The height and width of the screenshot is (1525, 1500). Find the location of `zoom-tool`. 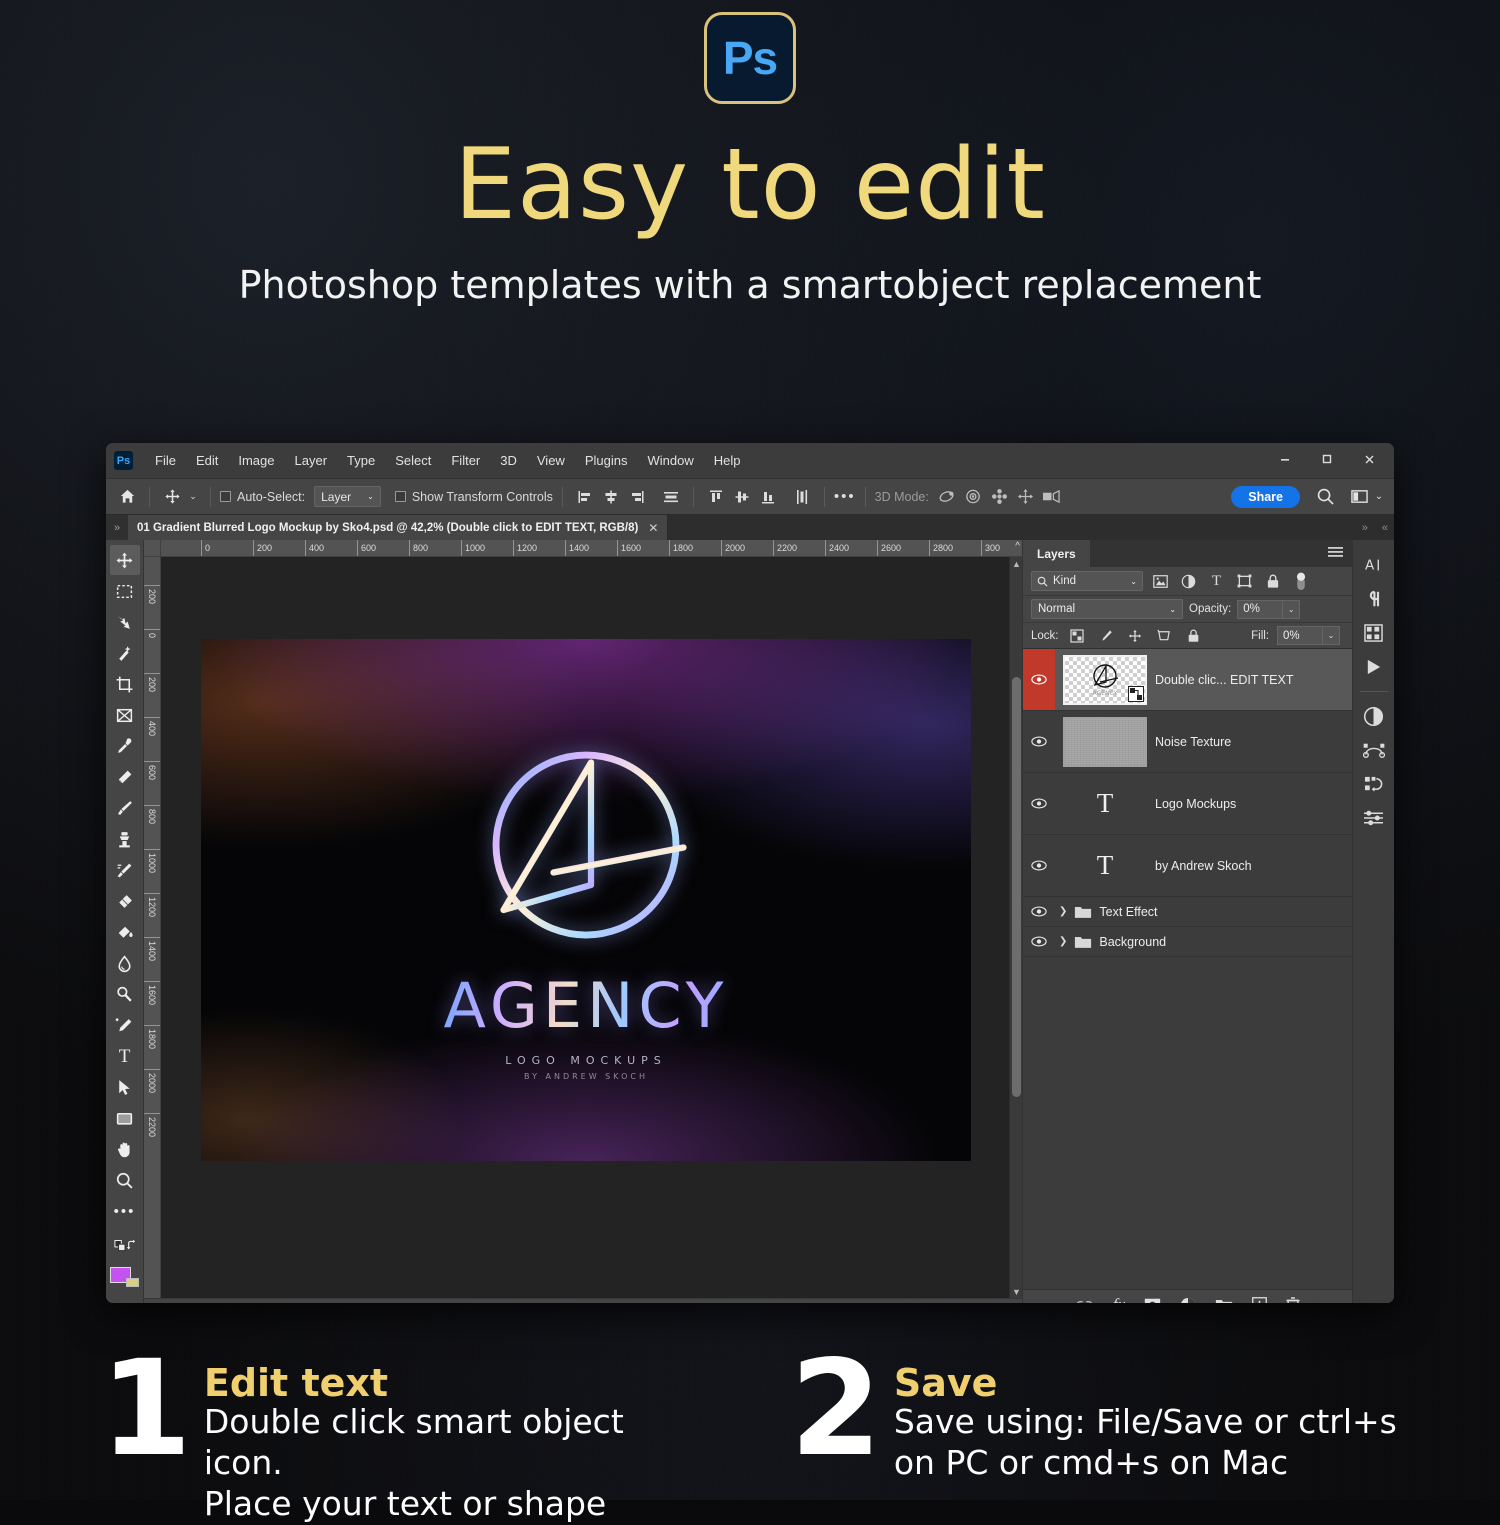

zoom-tool is located at coordinates (125, 1180).